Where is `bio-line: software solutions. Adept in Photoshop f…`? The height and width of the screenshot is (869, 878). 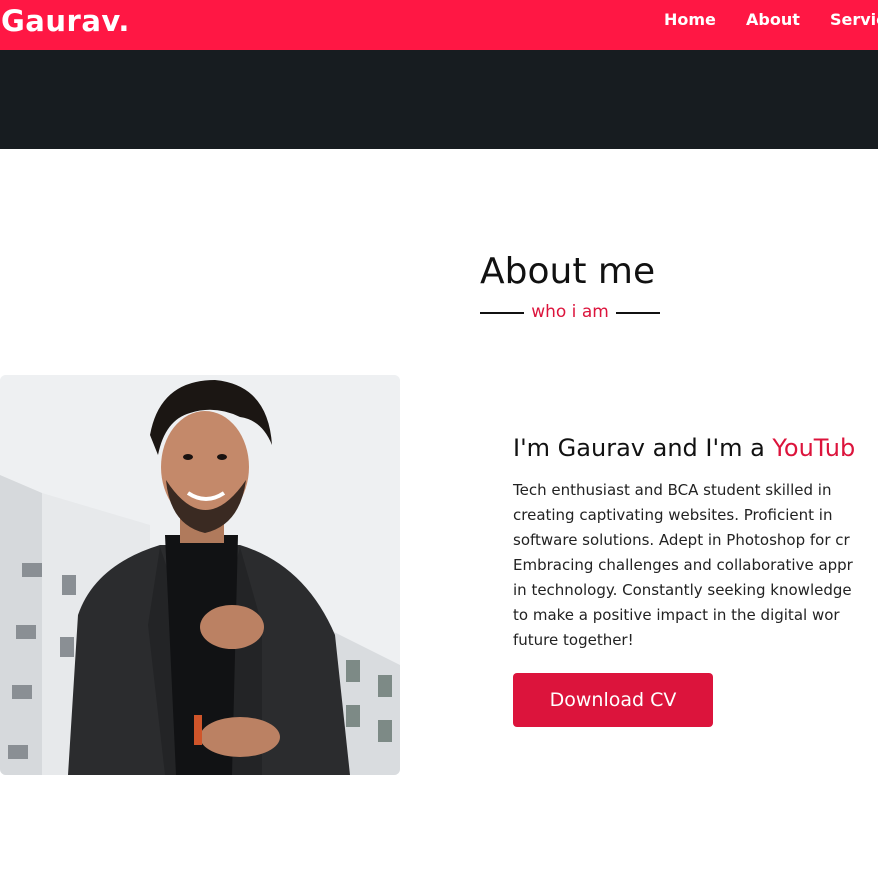
bio-line: software solutions. Adept in Photoshop f… is located at coordinates (681, 540).